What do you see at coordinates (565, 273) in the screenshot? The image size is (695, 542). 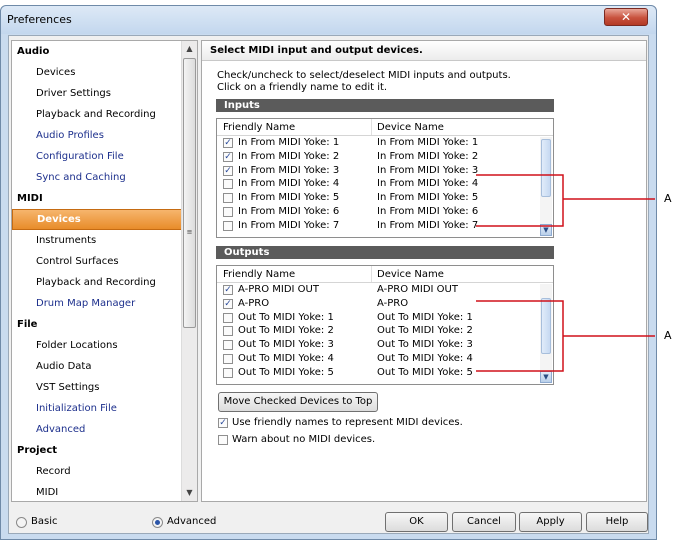 I see `callout-lines` at bounding box center [565, 273].